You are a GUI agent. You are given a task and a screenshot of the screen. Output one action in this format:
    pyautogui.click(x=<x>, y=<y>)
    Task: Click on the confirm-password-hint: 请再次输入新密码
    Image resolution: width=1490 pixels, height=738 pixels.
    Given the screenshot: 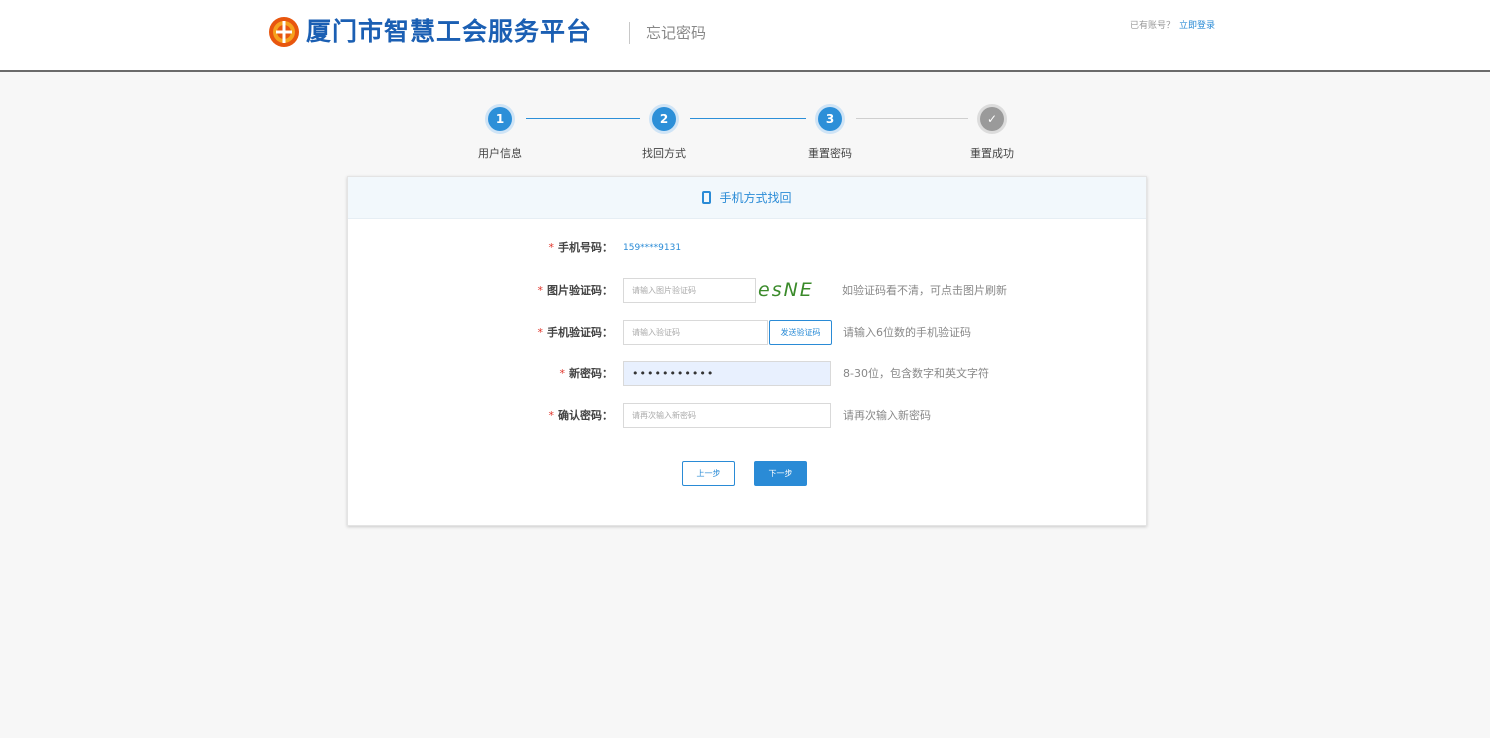 What is the action you would take?
    pyautogui.click(x=887, y=415)
    